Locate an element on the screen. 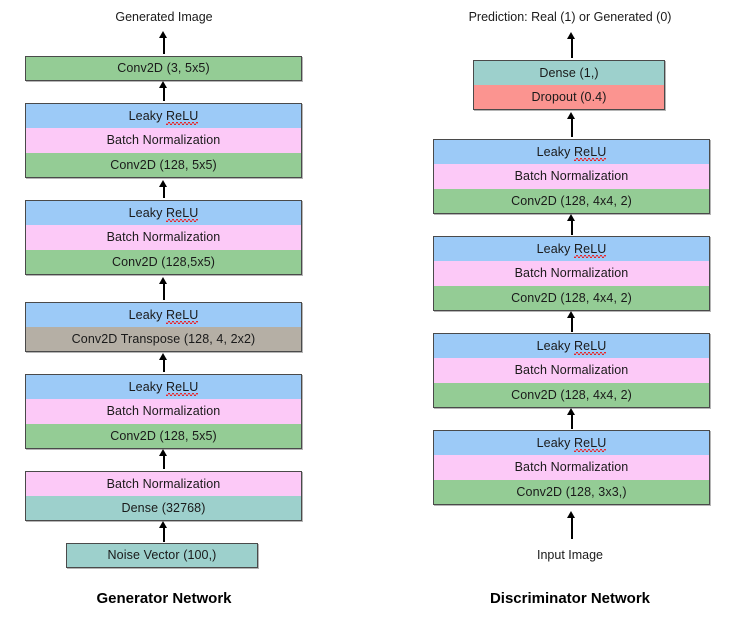 This screenshot has height=628, width=740. layer-conv2d-transpose: Conv2D Transpose (128, 4, 2x2) is located at coordinates (163, 339).